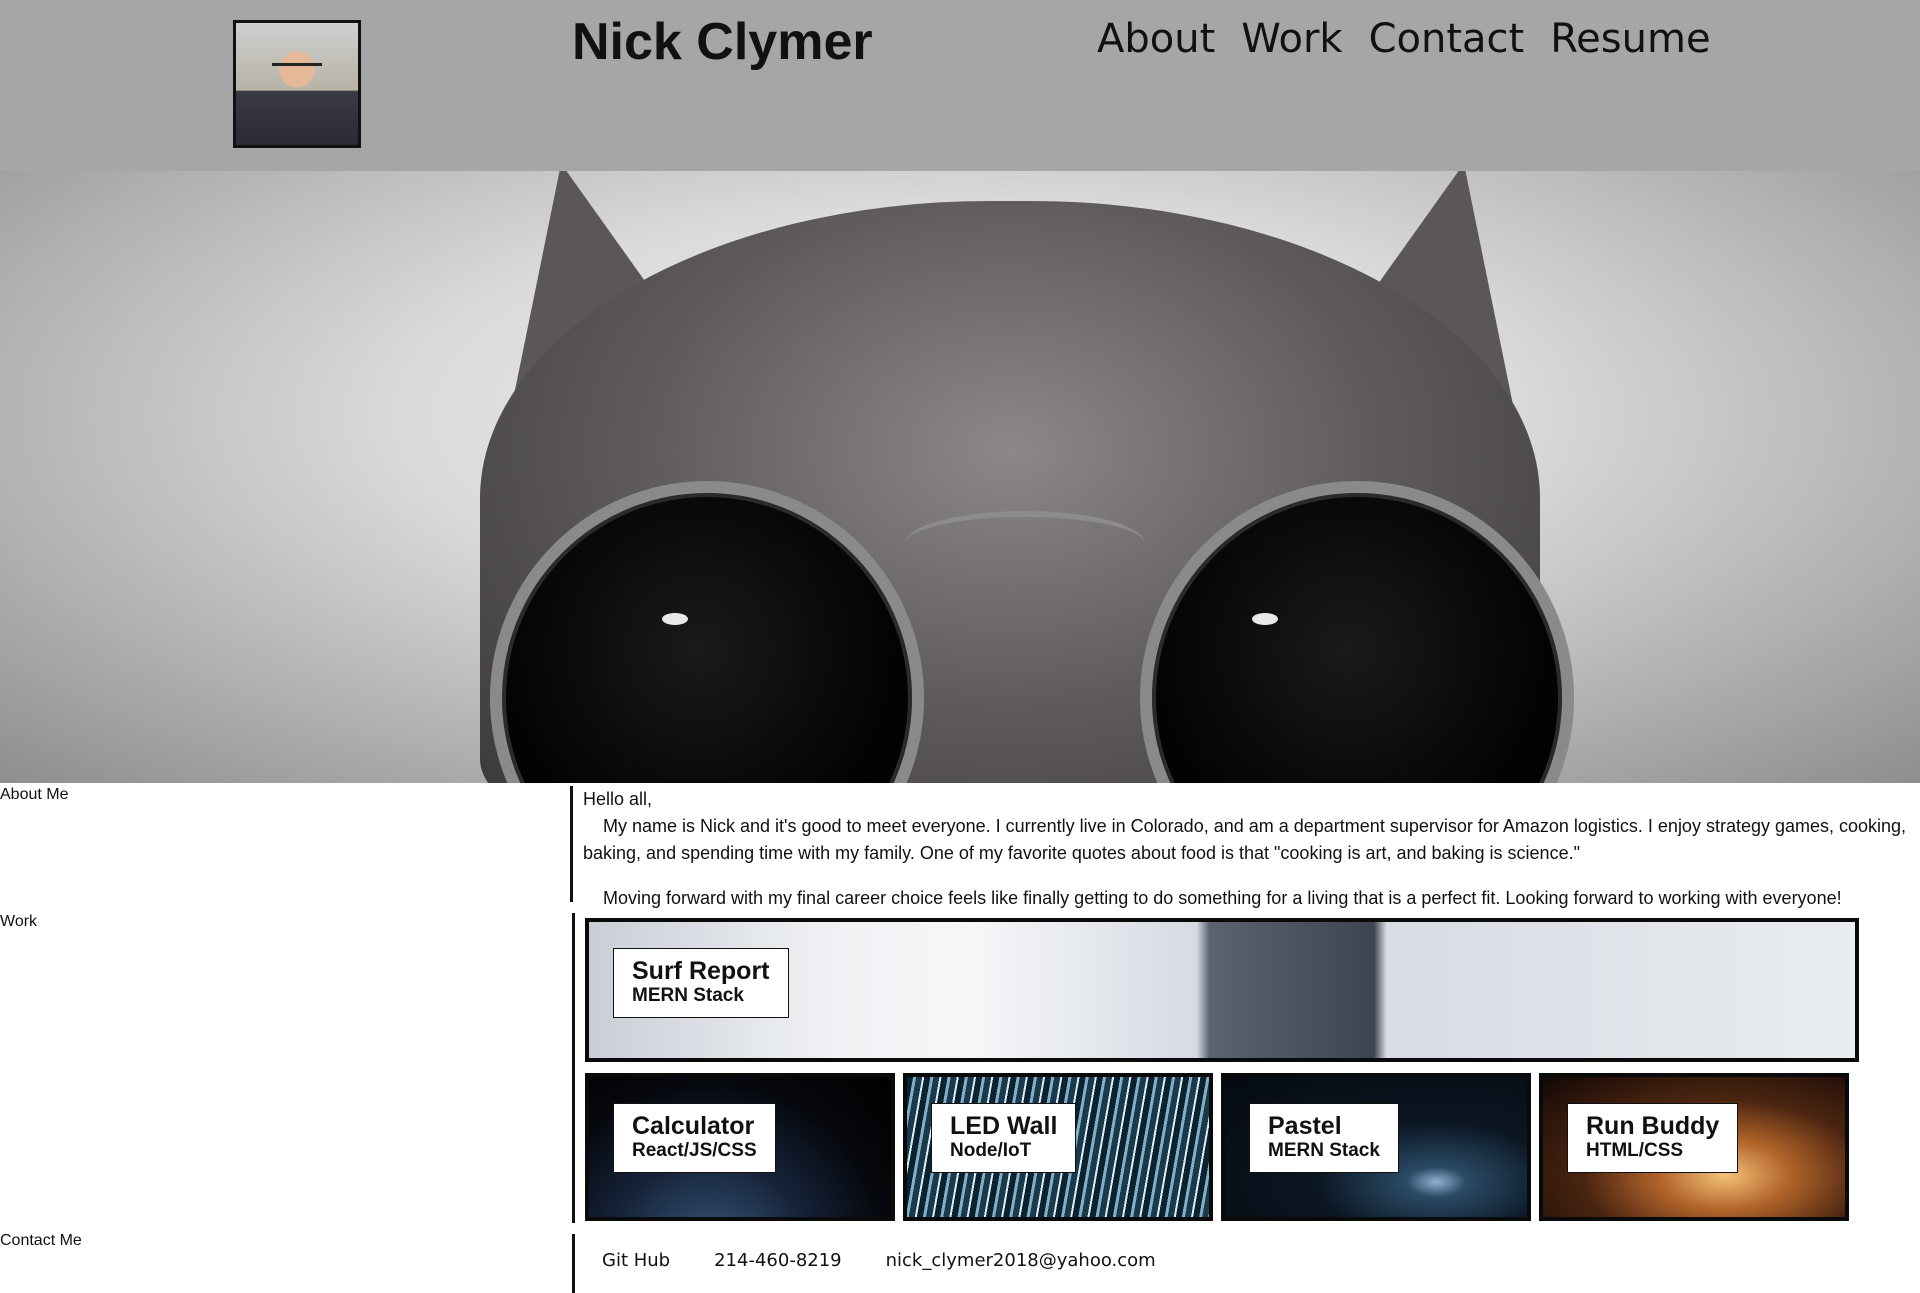  I want to click on project-name: Surf Report, so click(701, 971).